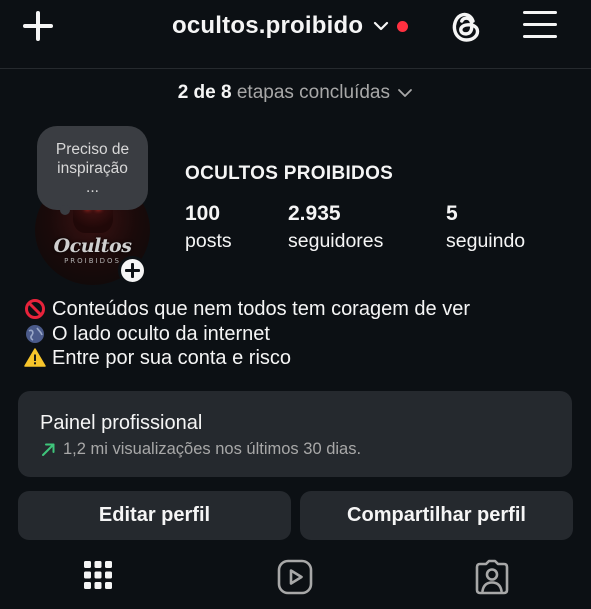  What do you see at coordinates (314, 213) in the screenshot?
I see `followers-count: 2.935` at bounding box center [314, 213].